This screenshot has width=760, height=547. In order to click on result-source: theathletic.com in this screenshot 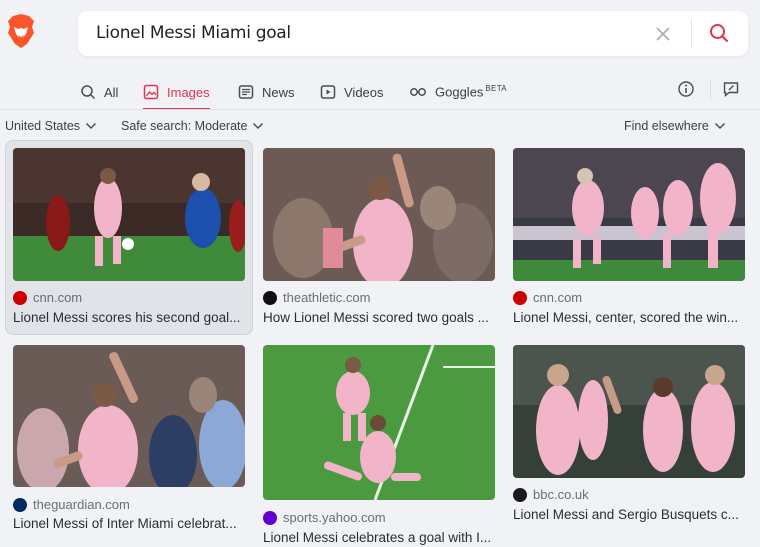, I will do `click(316, 297)`.